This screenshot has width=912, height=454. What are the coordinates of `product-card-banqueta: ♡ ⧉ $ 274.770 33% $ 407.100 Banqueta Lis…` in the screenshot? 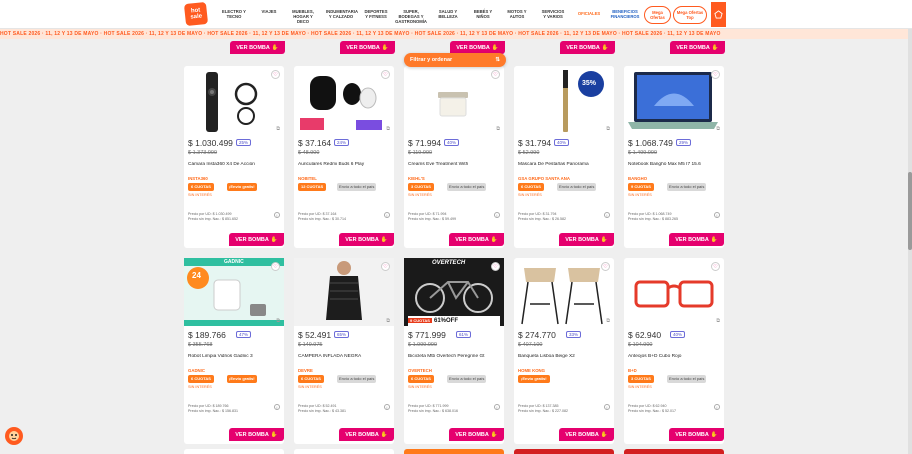 It's located at (564, 351).